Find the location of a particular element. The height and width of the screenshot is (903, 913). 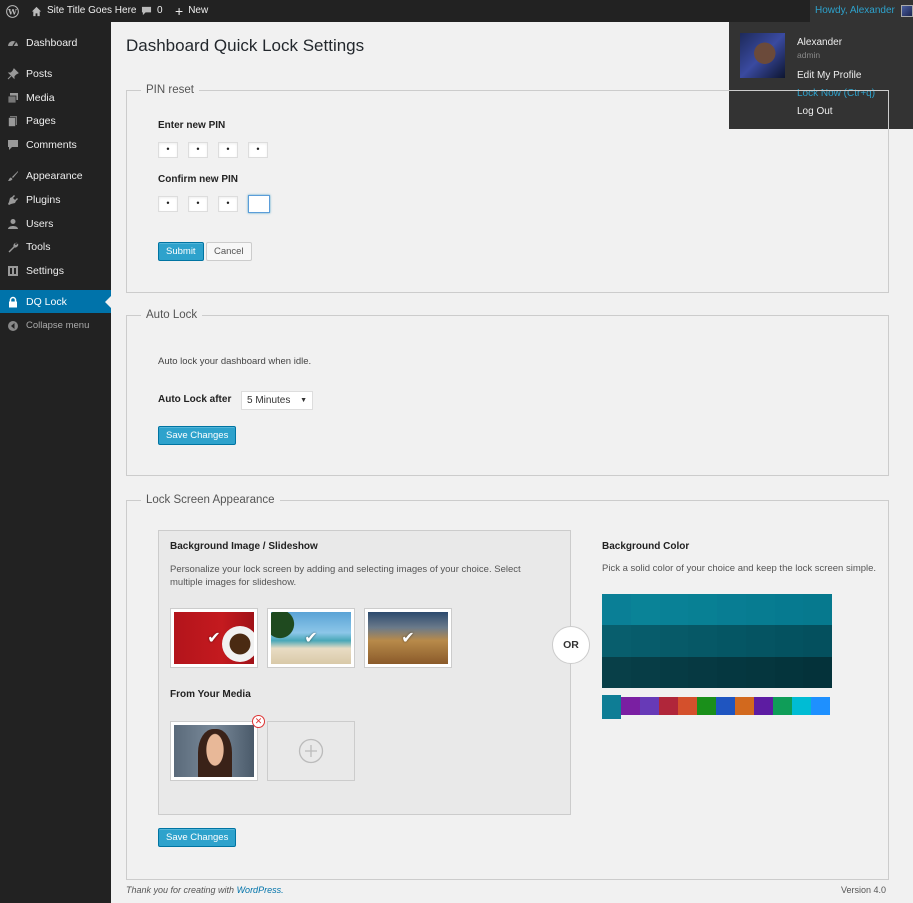

new-content-link: + New is located at coordinates (191, 11).